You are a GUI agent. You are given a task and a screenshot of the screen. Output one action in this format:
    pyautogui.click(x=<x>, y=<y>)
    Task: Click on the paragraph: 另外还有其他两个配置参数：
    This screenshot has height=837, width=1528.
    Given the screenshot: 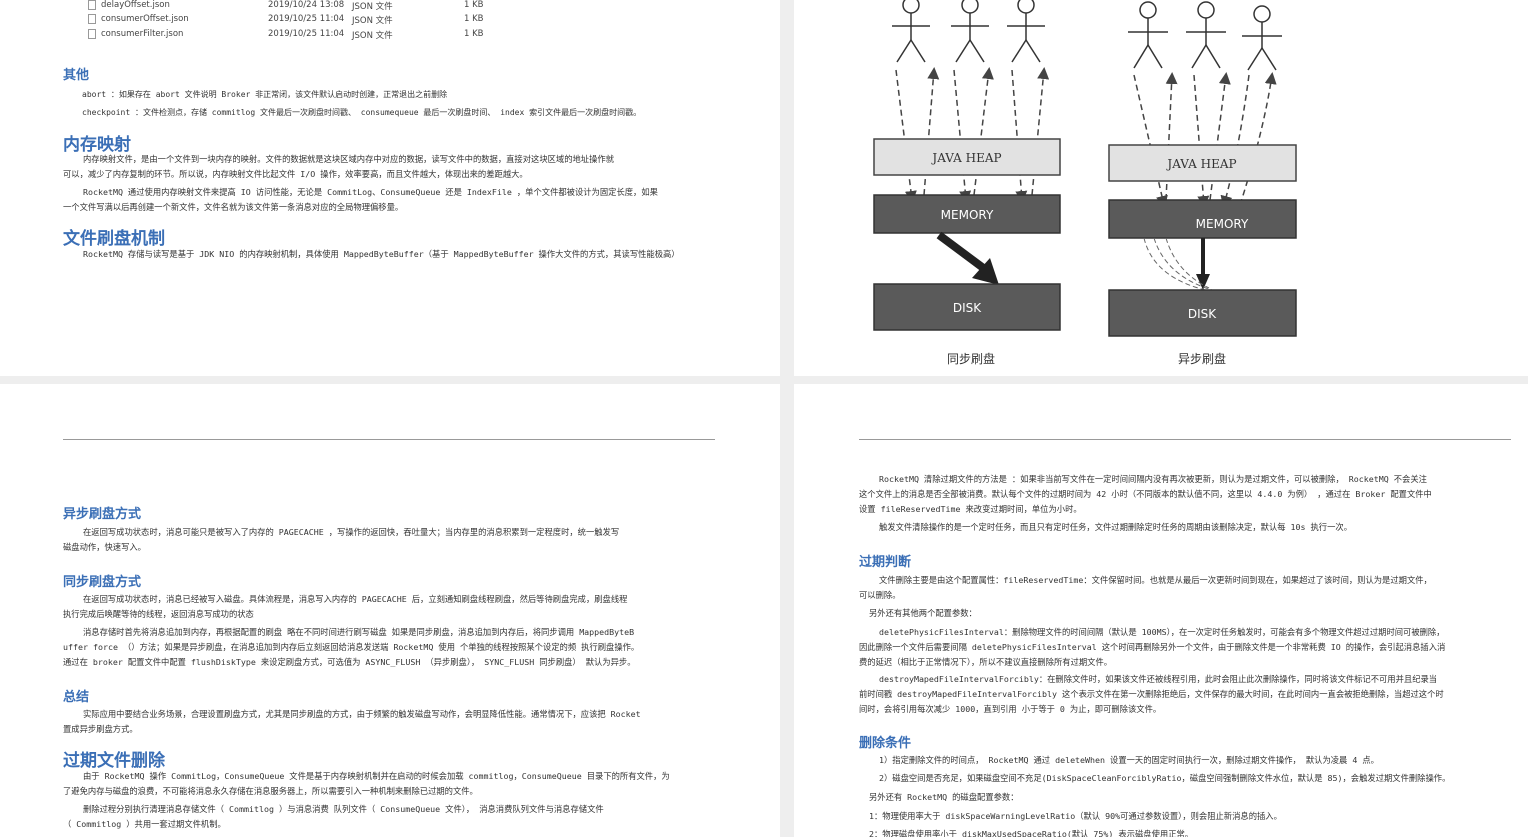 What is the action you would take?
    pyautogui.click(x=918, y=613)
    